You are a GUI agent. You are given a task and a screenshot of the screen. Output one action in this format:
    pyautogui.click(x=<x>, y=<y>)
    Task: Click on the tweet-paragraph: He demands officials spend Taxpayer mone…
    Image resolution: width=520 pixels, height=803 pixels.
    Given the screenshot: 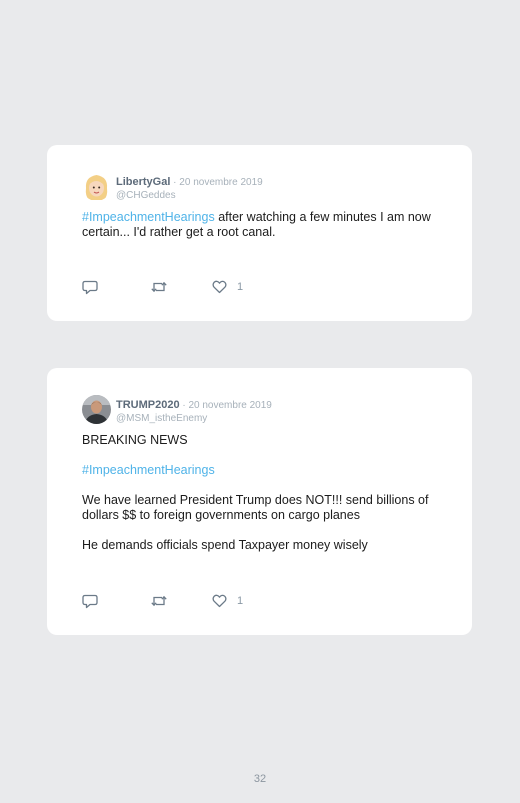 What is the action you would take?
    pyautogui.click(x=225, y=545)
    